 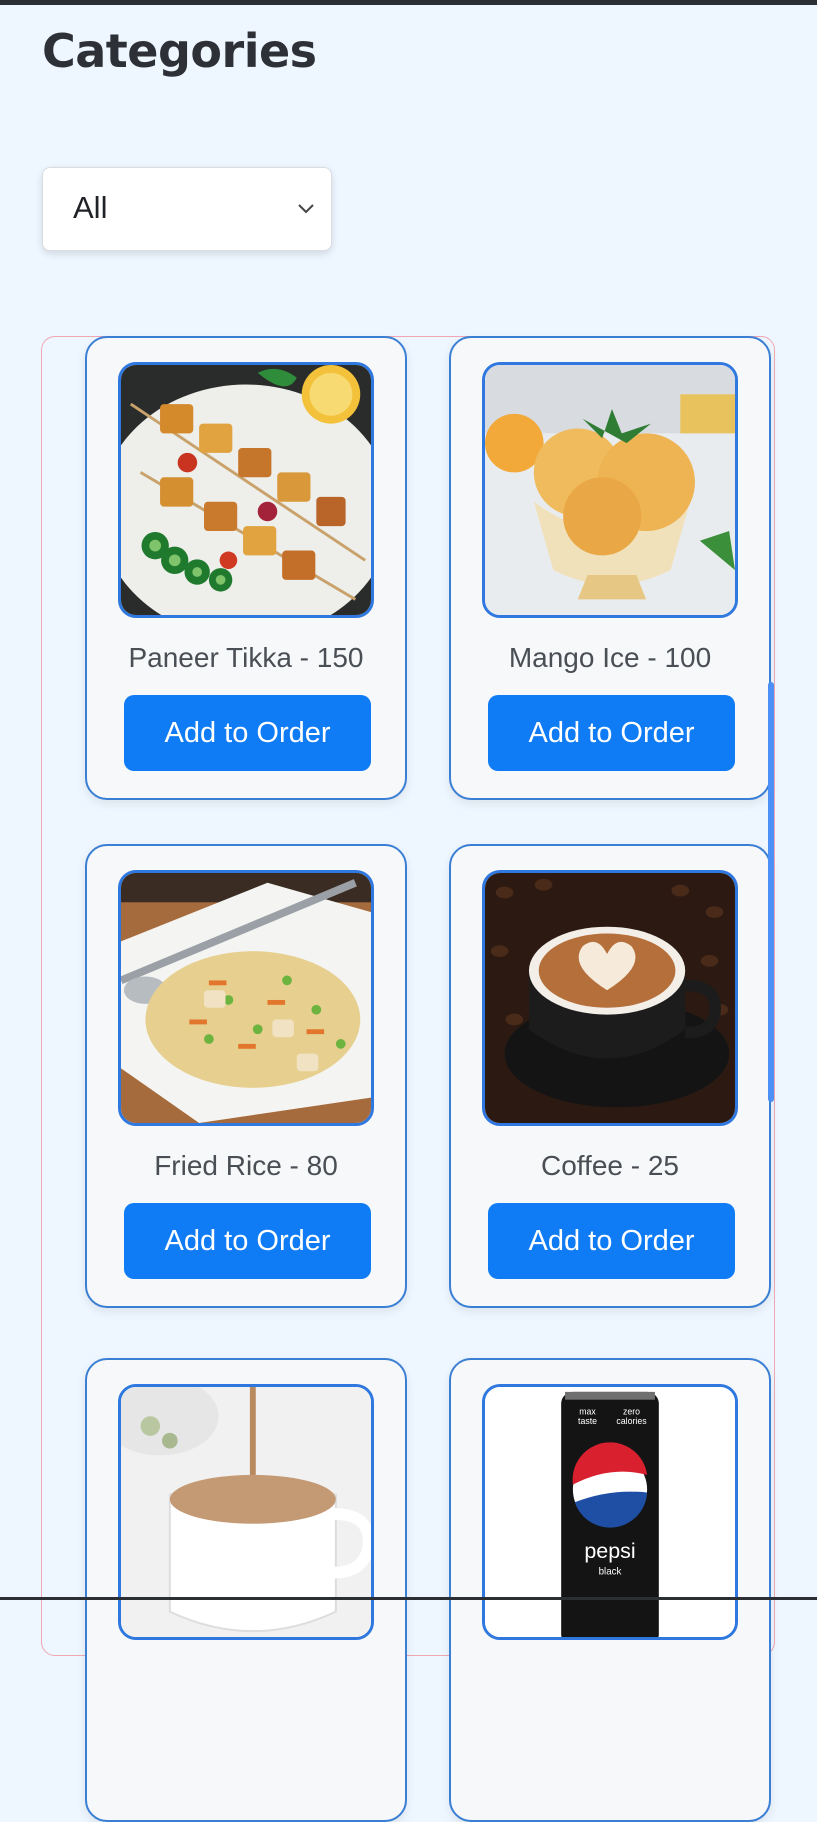 I want to click on chevron-down-icon, so click(x=306, y=209).